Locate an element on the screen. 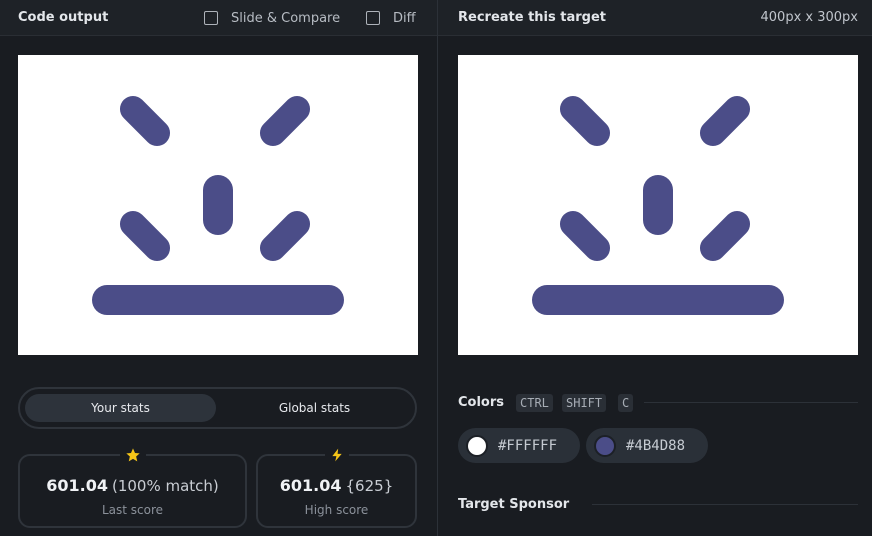  panel-title: Code output is located at coordinates (63, 17).